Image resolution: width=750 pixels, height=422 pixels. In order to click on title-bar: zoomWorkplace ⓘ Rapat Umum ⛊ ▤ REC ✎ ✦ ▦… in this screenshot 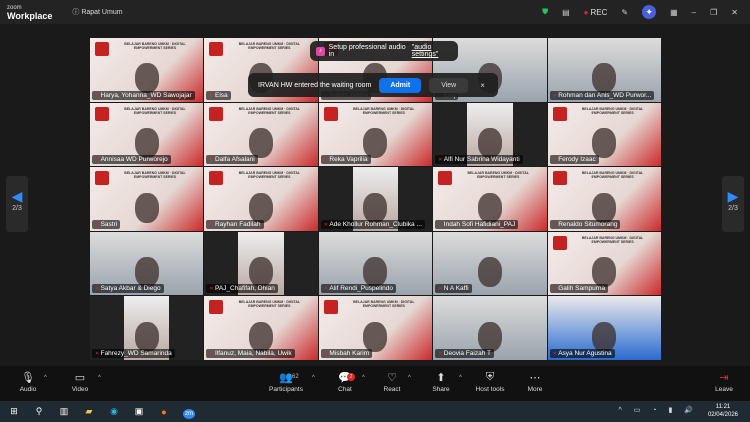, I will do `click(375, 12)`.